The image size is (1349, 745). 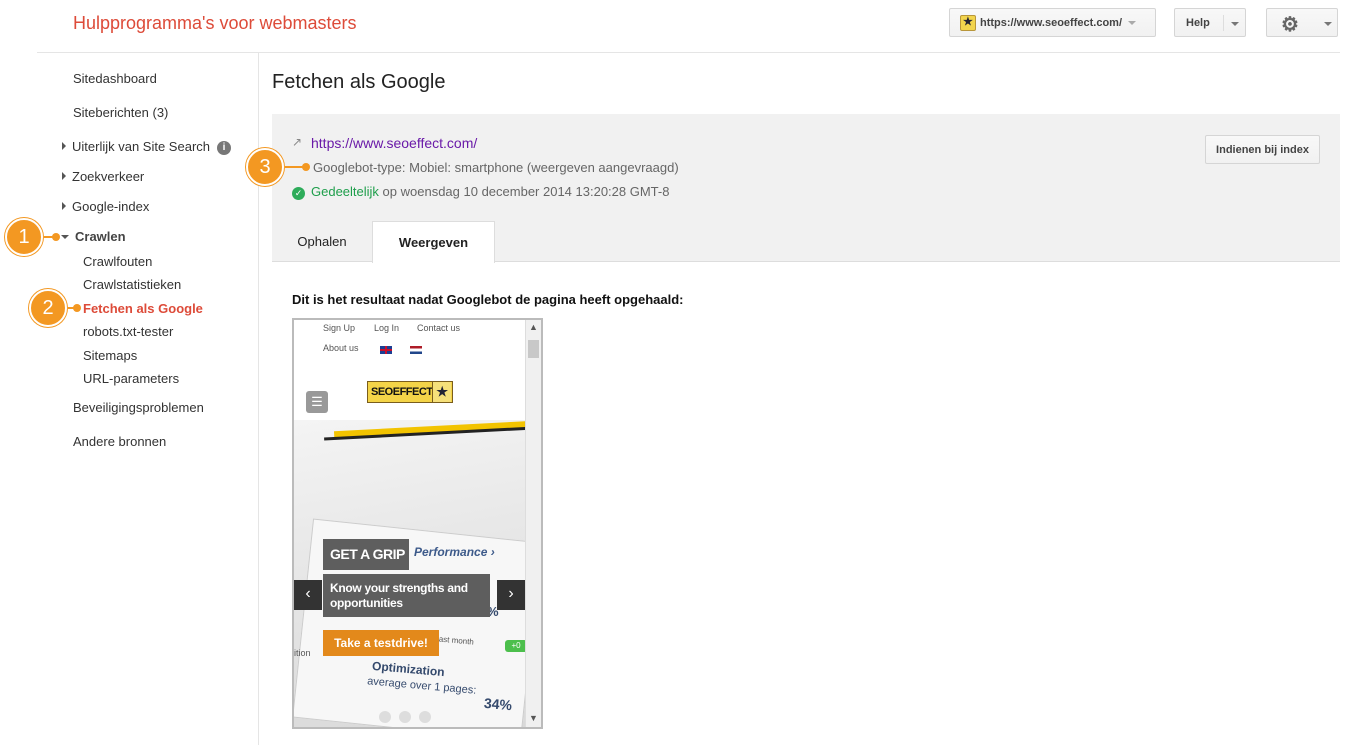 I want to click on preview-scrollbar: ▲ ▼, so click(x=533, y=523).